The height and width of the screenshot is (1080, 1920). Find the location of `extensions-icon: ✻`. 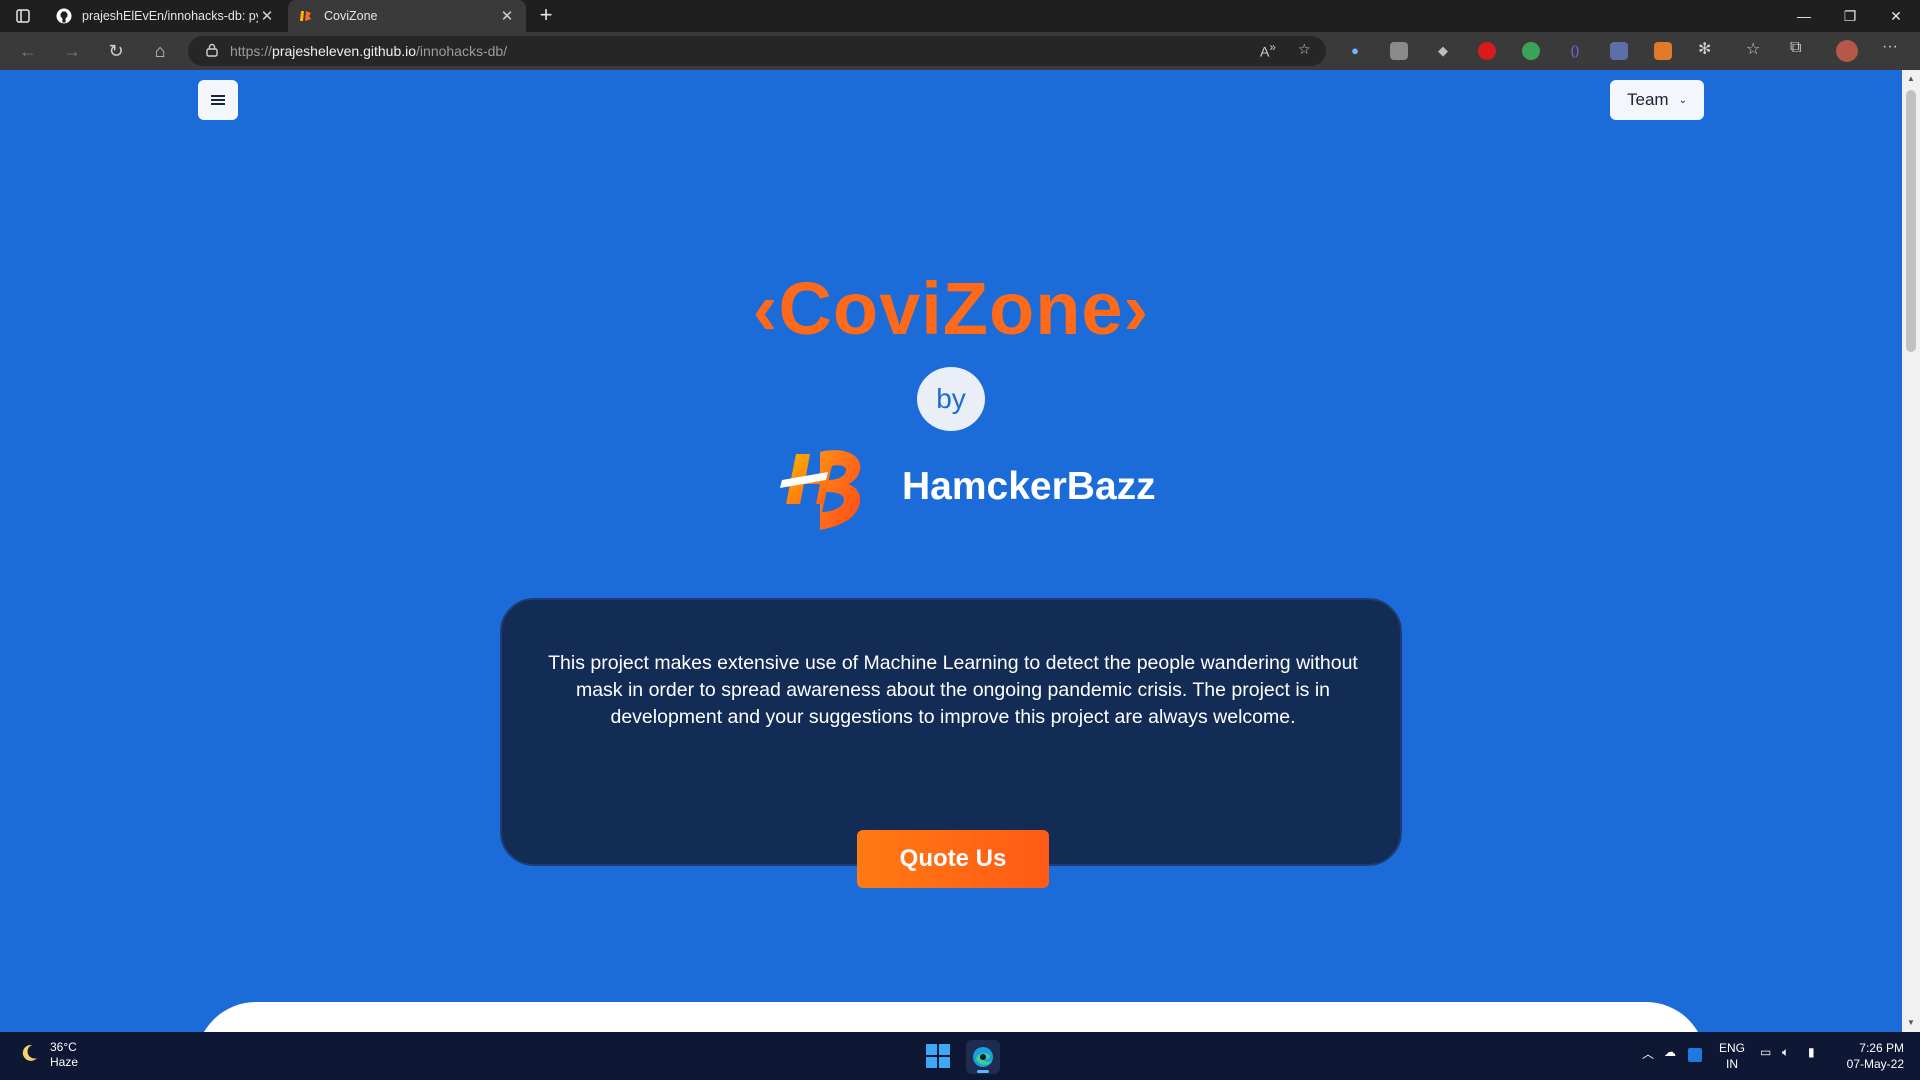

extensions-icon: ✻ is located at coordinates (1704, 49).